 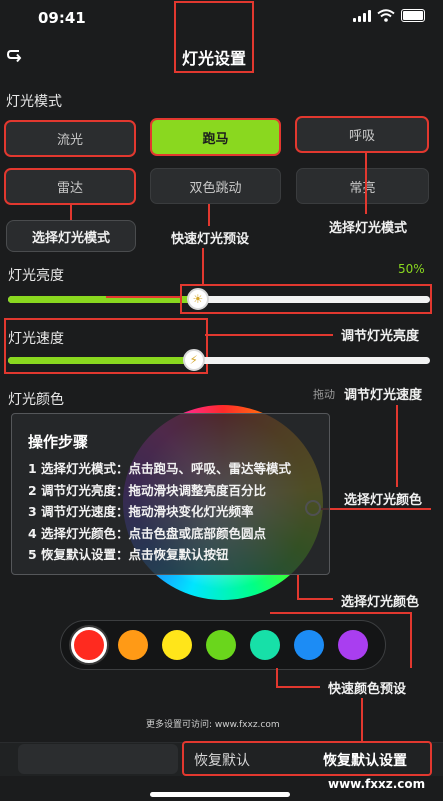 What do you see at coordinates (70, 186) in the screenshot?
I see `mode-button-leida: 雷达` at bounding box center [70, 186].